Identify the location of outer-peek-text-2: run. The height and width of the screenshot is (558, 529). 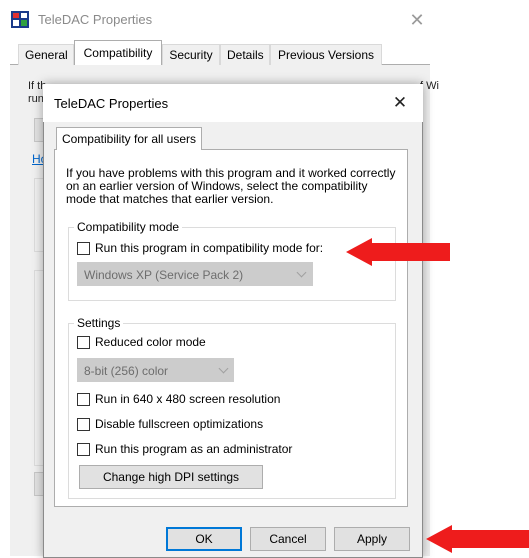
(36, 99).